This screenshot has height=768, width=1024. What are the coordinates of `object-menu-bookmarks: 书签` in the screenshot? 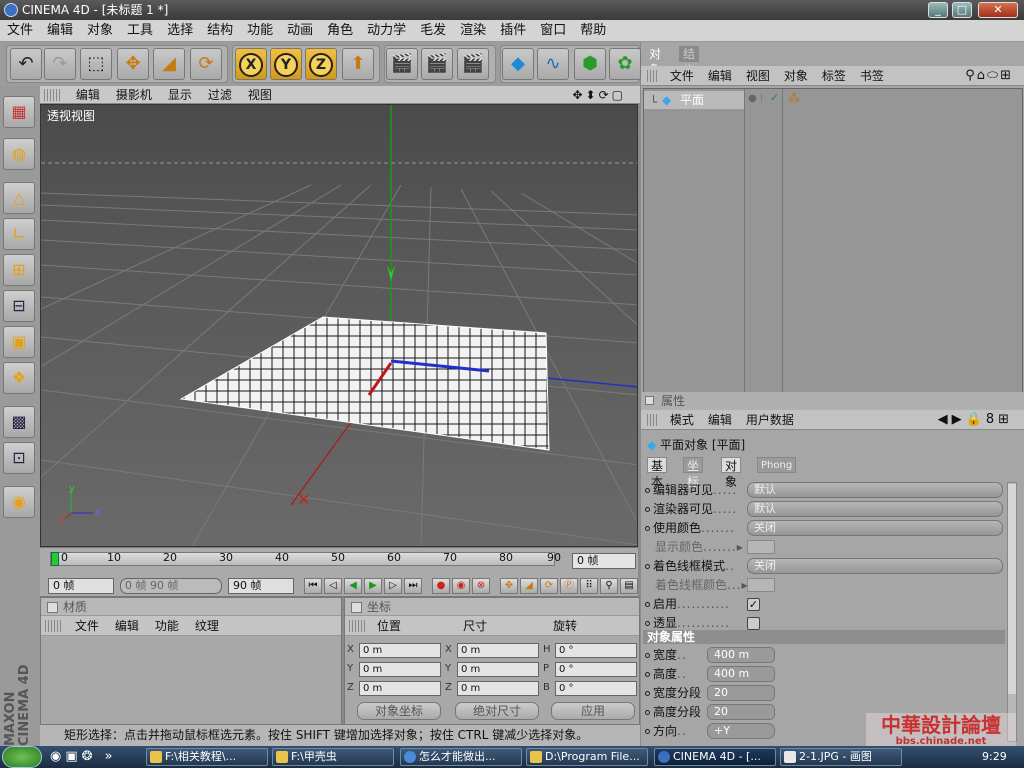 It's located at (872, 76).